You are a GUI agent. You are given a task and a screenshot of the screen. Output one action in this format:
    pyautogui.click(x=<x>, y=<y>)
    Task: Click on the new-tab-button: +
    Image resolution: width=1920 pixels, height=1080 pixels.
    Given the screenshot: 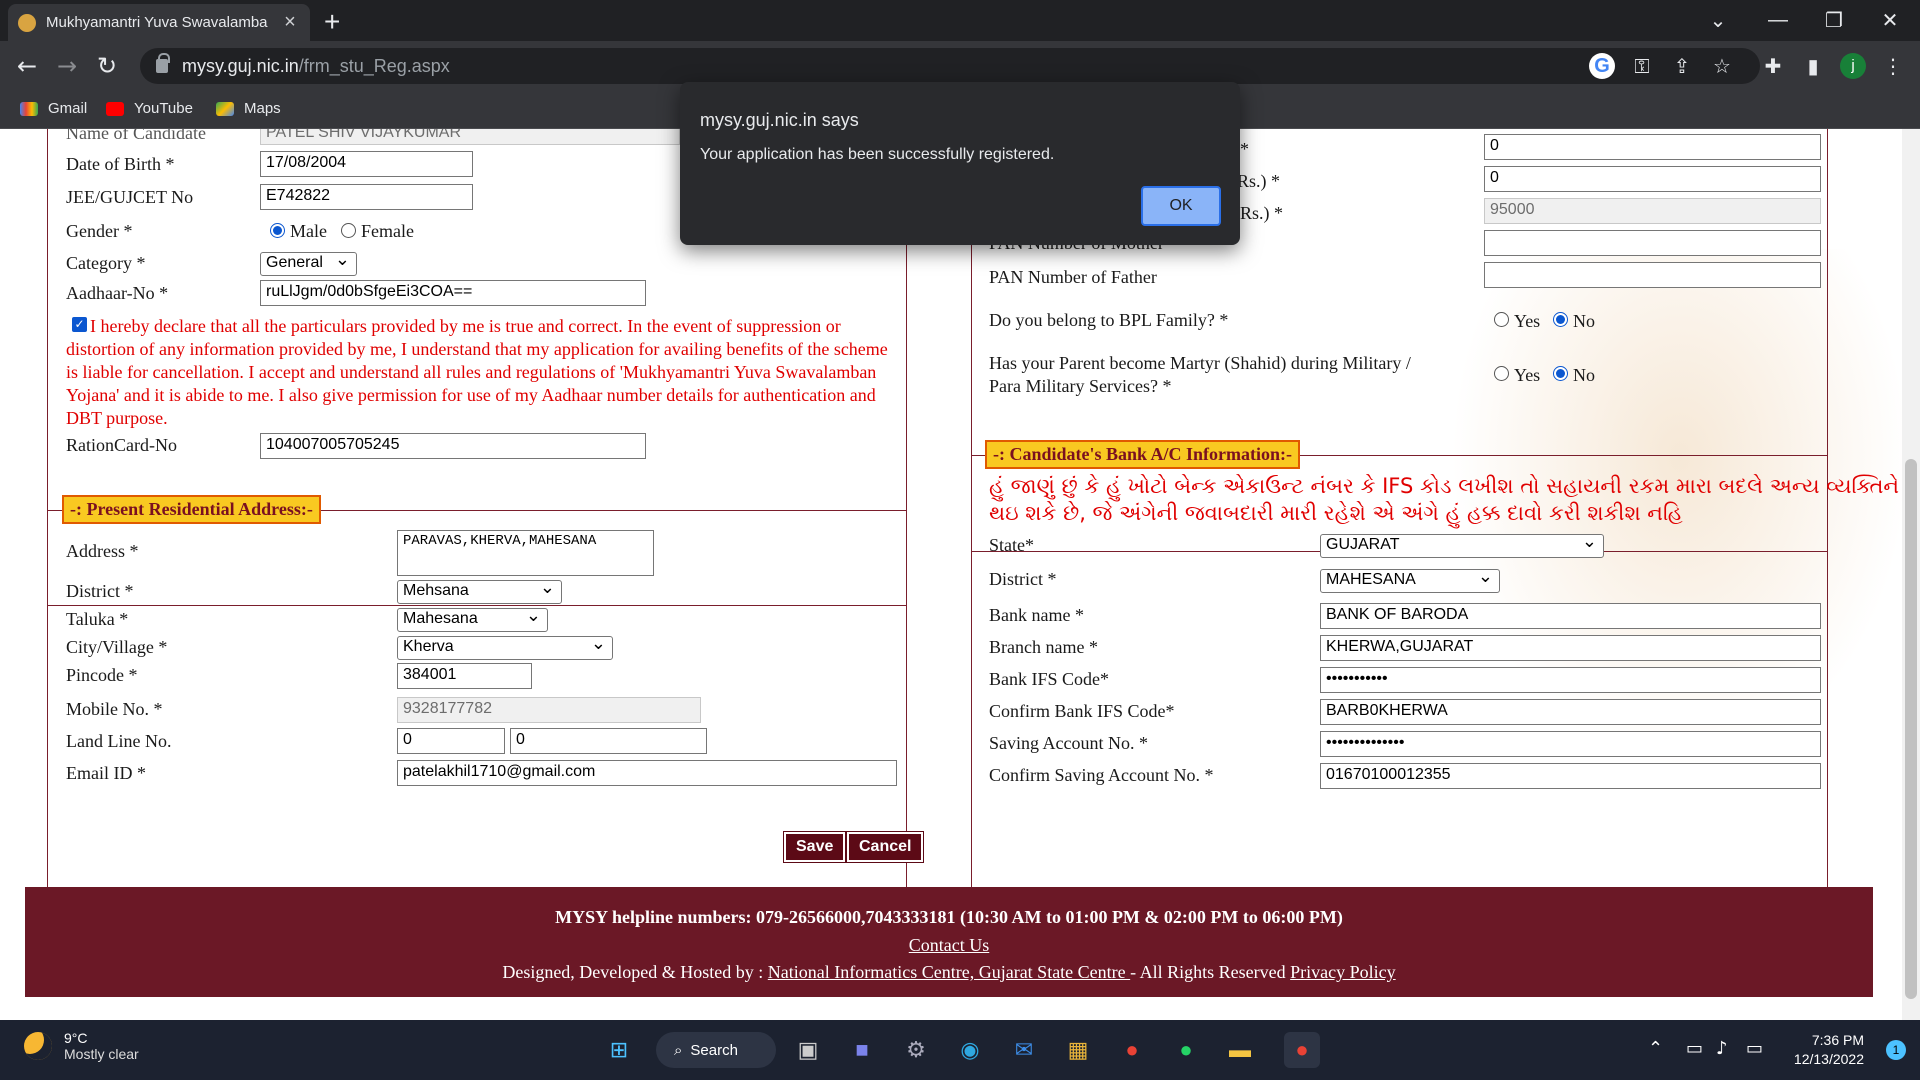 What is the action you would take?
    pyautogui.click(x=332, y=22)
    